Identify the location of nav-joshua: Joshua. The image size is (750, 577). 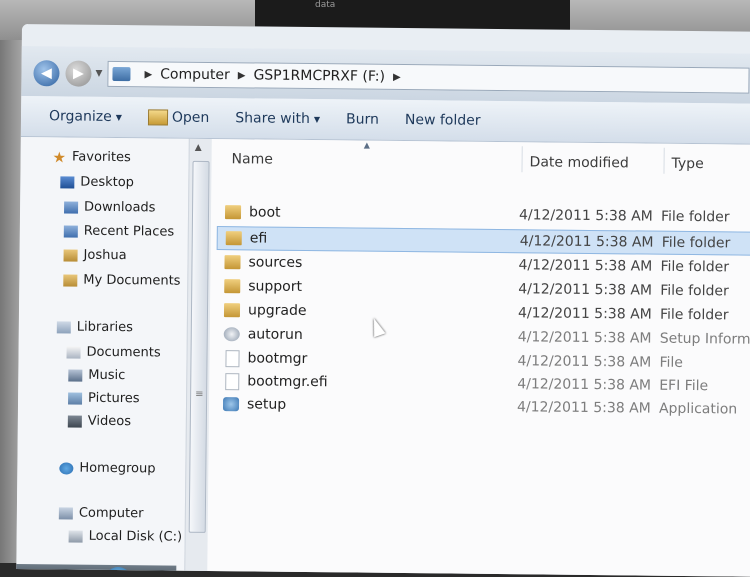
(95, 255).